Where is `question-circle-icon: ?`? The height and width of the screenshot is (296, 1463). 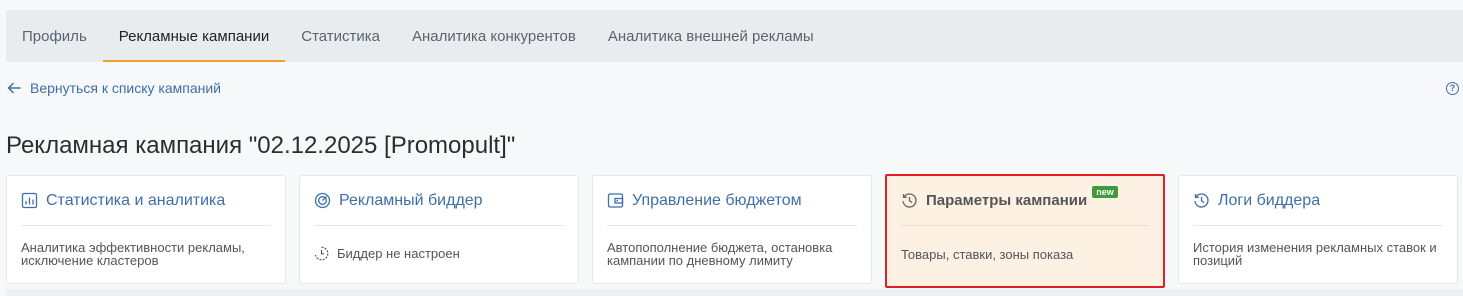 question-circle-icon: ? is located at coordinates (1452, 88).